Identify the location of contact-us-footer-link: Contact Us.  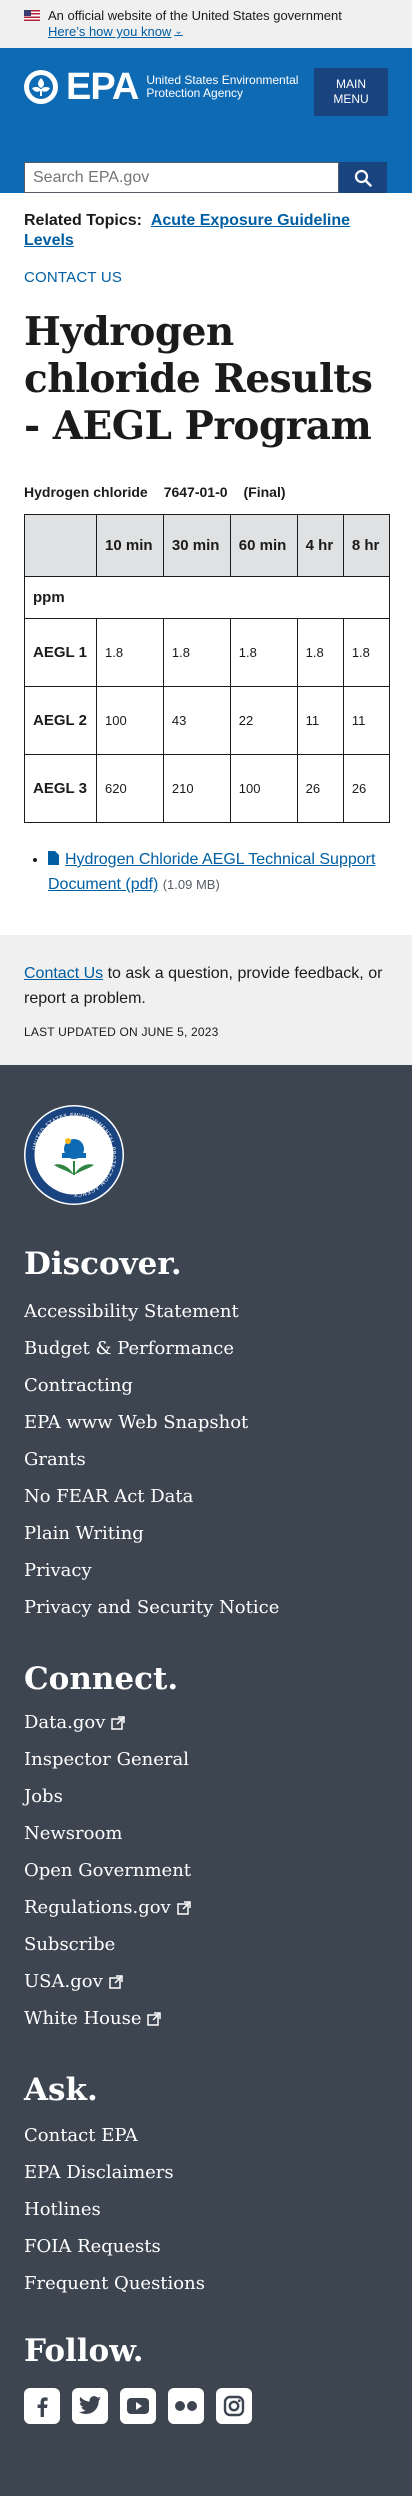
(63, 973).